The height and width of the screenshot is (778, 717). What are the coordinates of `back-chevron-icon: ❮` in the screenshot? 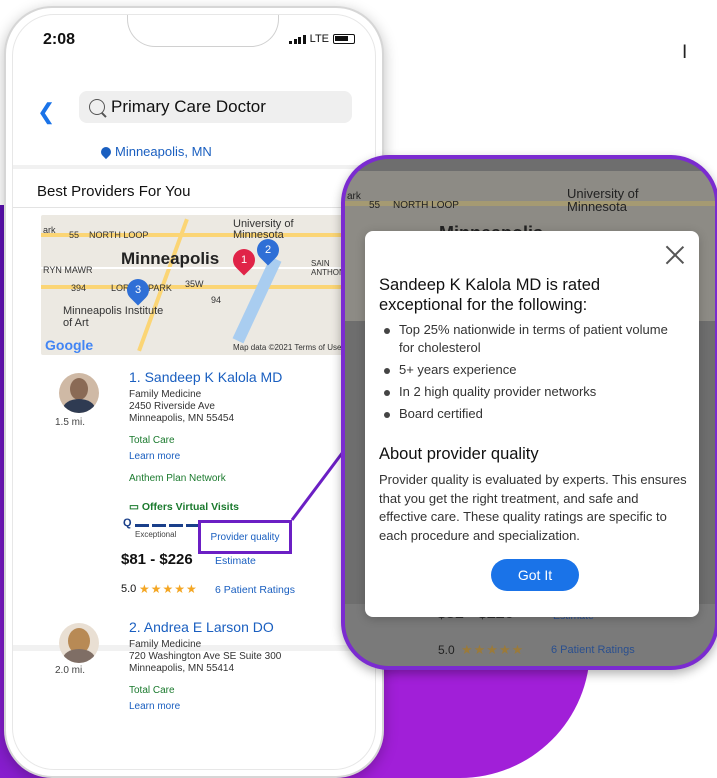 It's located at (46, 112).